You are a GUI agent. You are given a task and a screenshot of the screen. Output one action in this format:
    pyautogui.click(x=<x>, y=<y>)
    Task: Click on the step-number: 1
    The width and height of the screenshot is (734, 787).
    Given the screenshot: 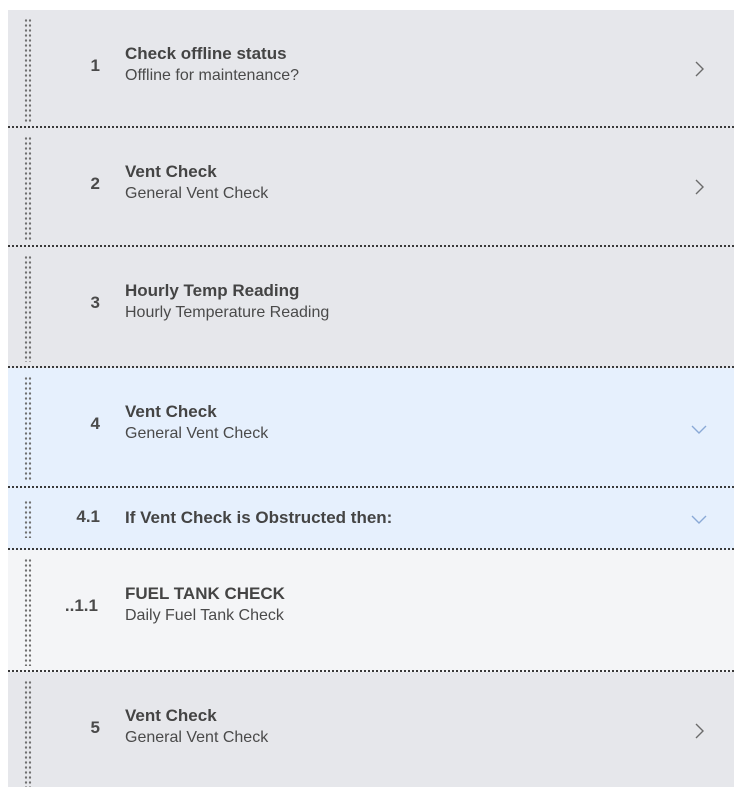 What is the action you would take?
    pyautogui.click(x=95, y=65)
    